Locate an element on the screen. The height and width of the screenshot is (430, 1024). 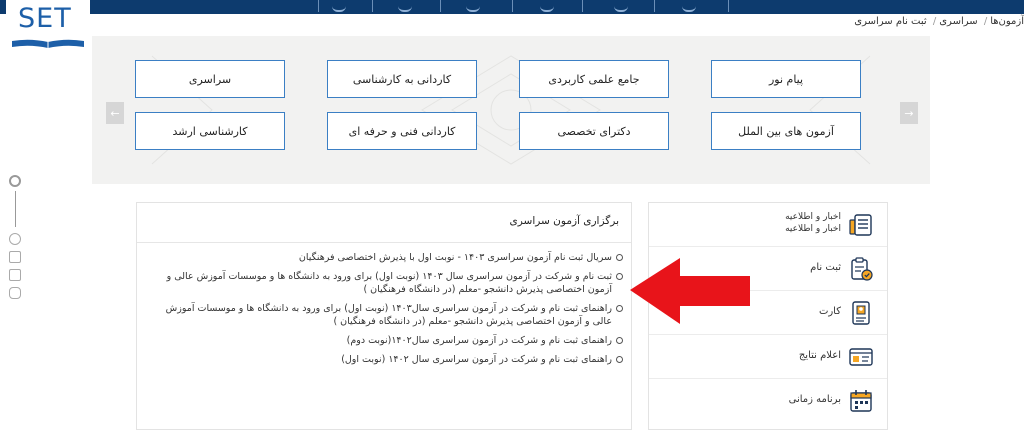
tile-technical-vocational: کاردانی فنی و حرفه ای is located at coordinates (402, 131).